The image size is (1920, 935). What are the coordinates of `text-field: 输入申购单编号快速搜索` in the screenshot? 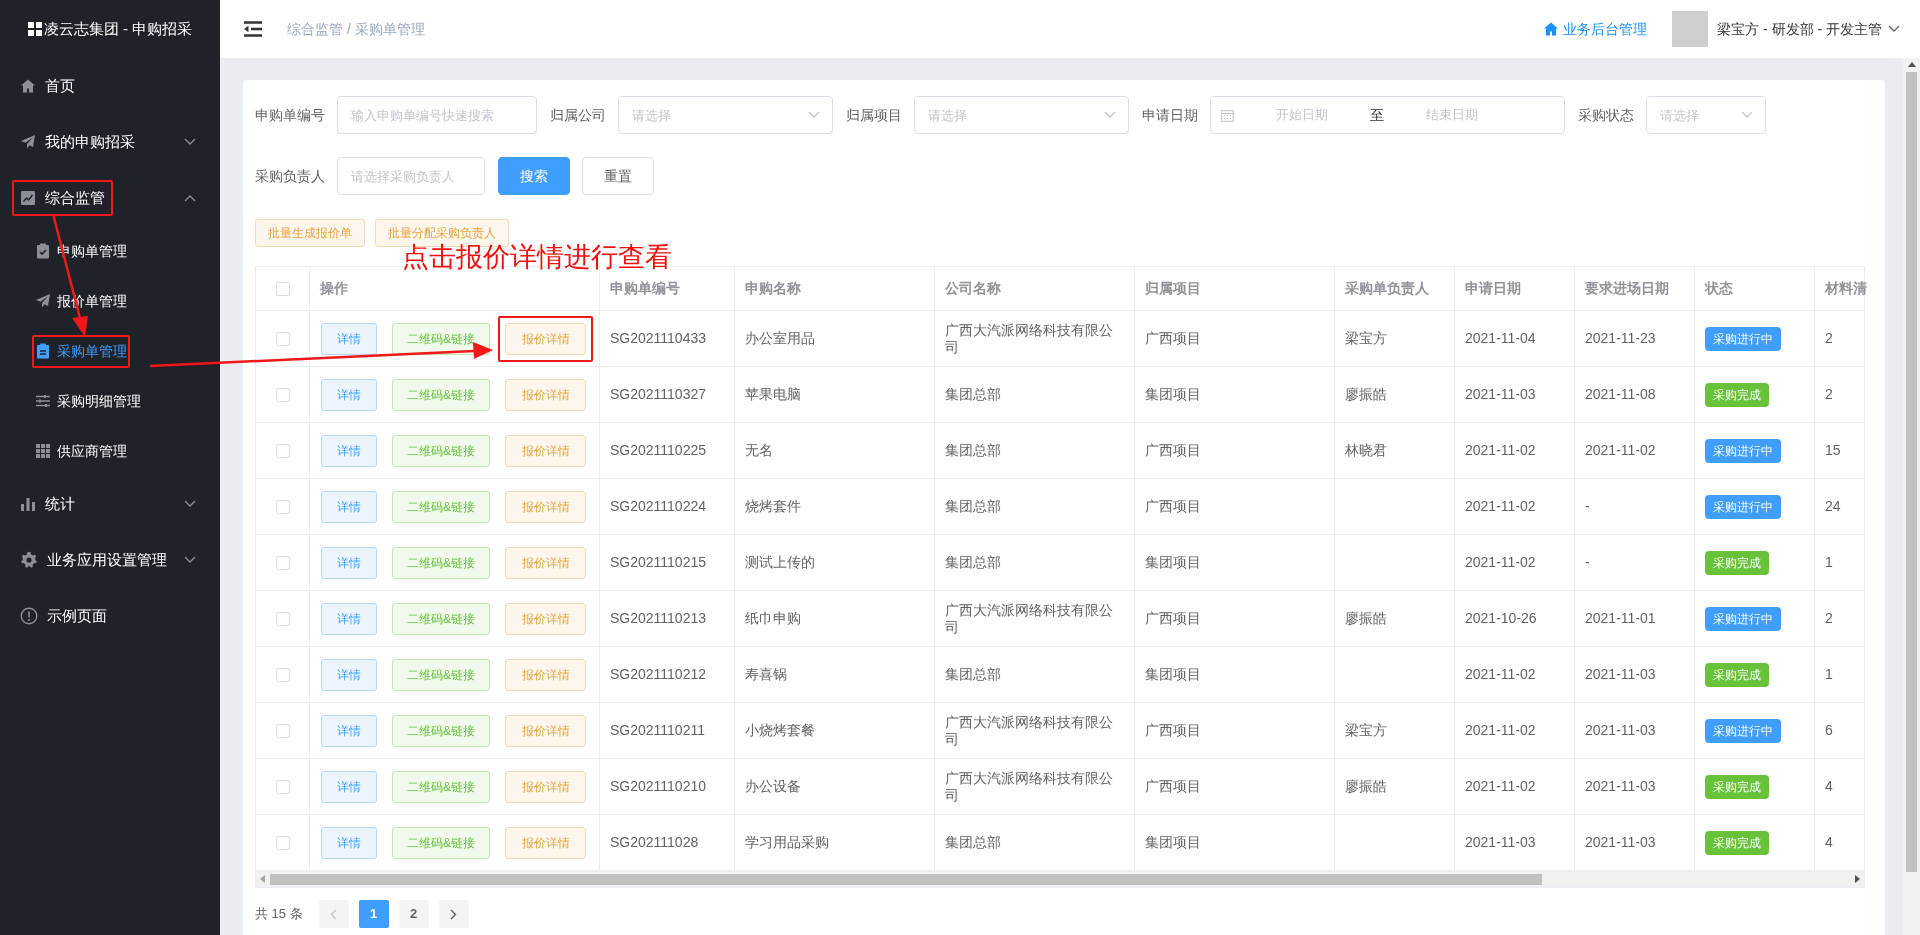 It's located at (437, 115).